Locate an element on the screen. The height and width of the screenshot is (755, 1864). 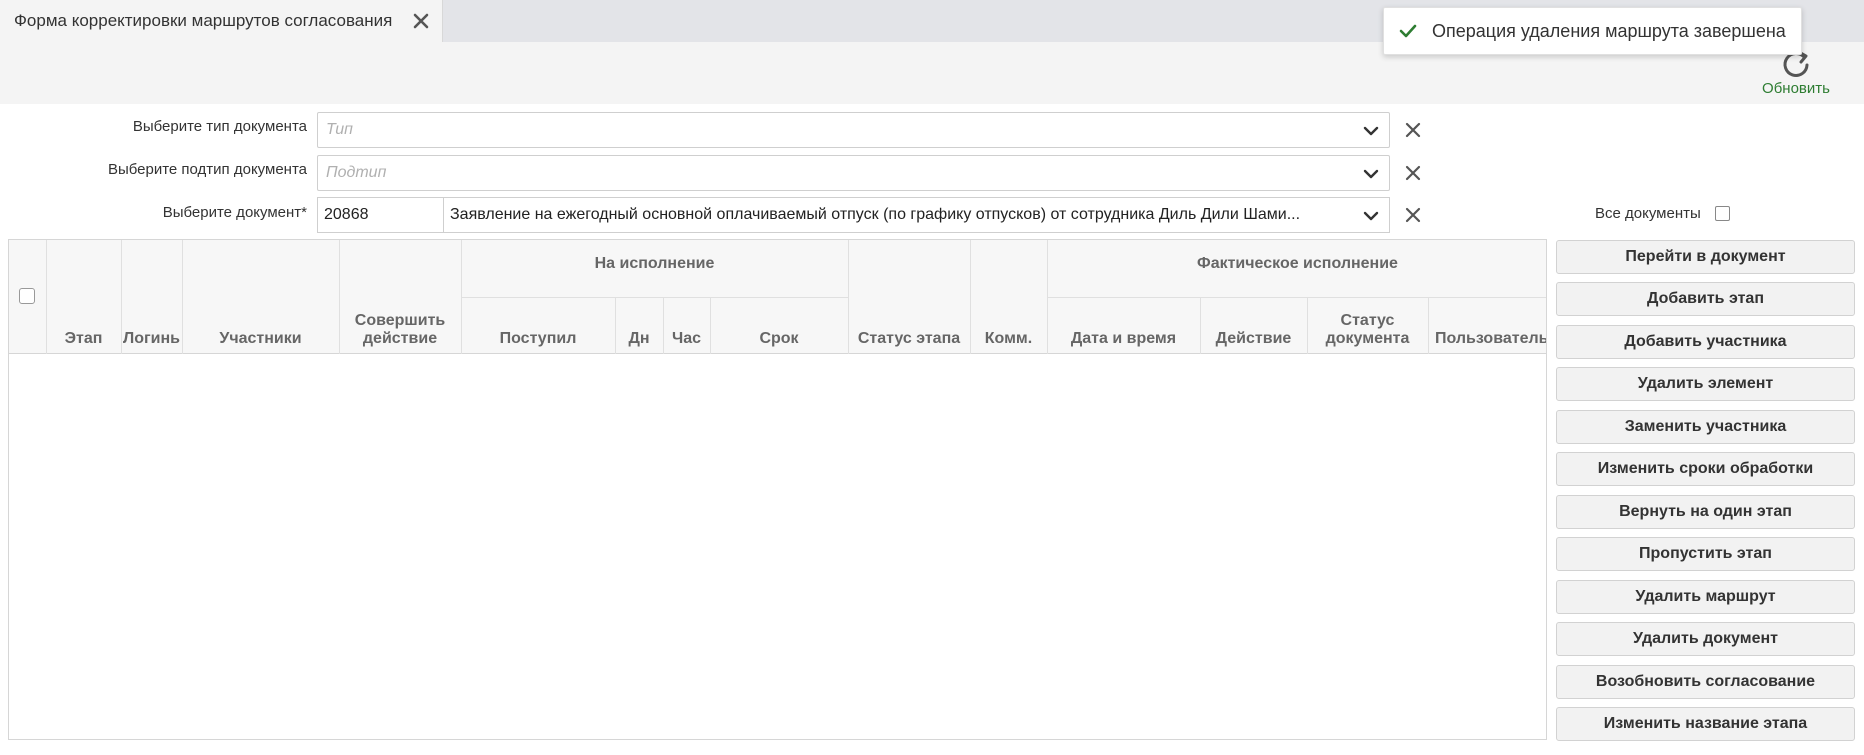
success-toast: Операция удаления маршрута завершена is located at coordinates (1592, 31).